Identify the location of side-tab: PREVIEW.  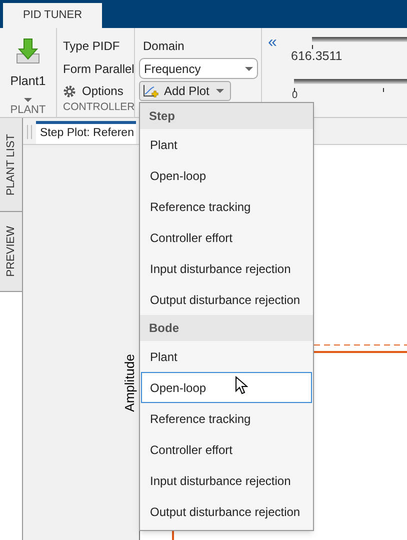
(11, 252).